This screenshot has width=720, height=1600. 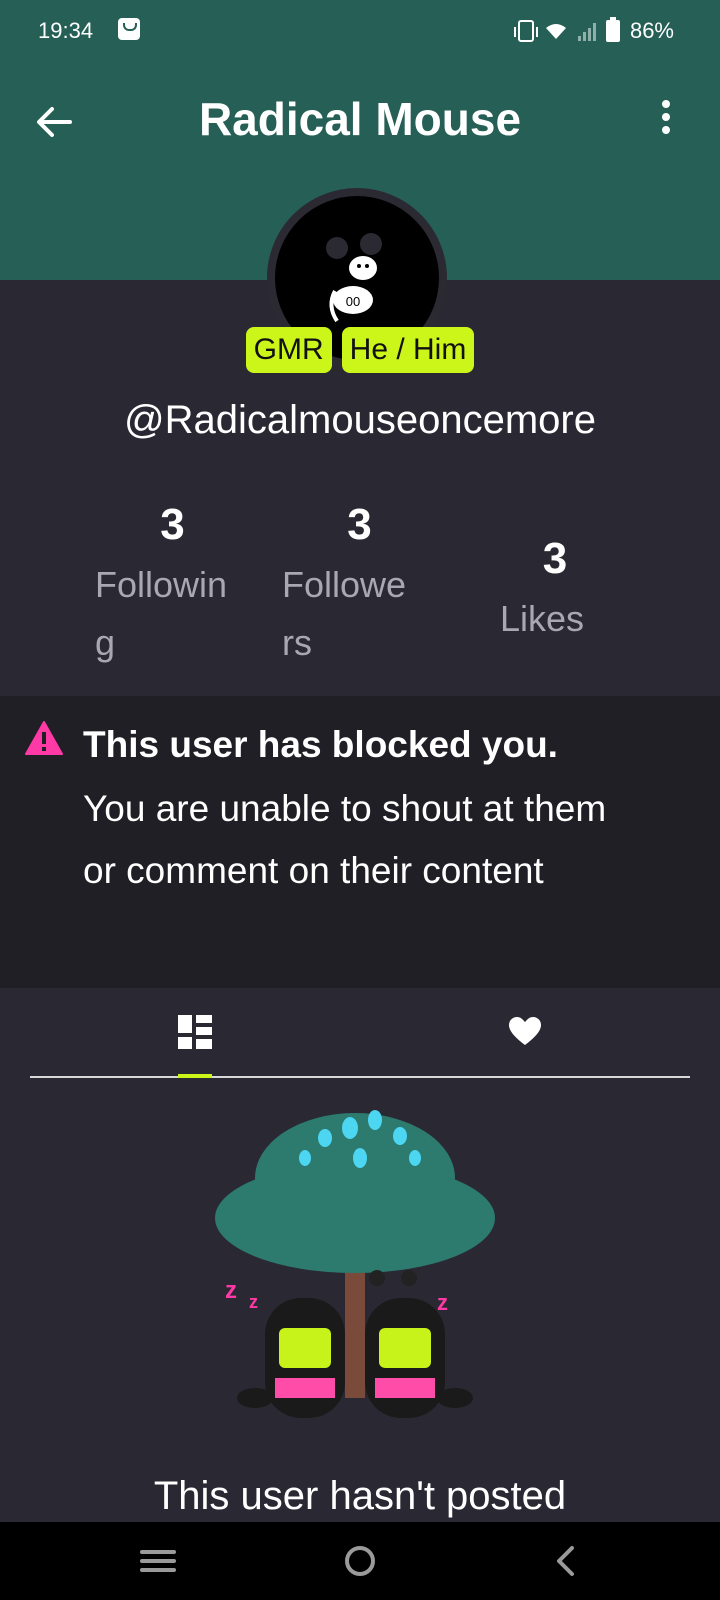 I want to click on recent-apps-icon, so click(x=158, y=1561).